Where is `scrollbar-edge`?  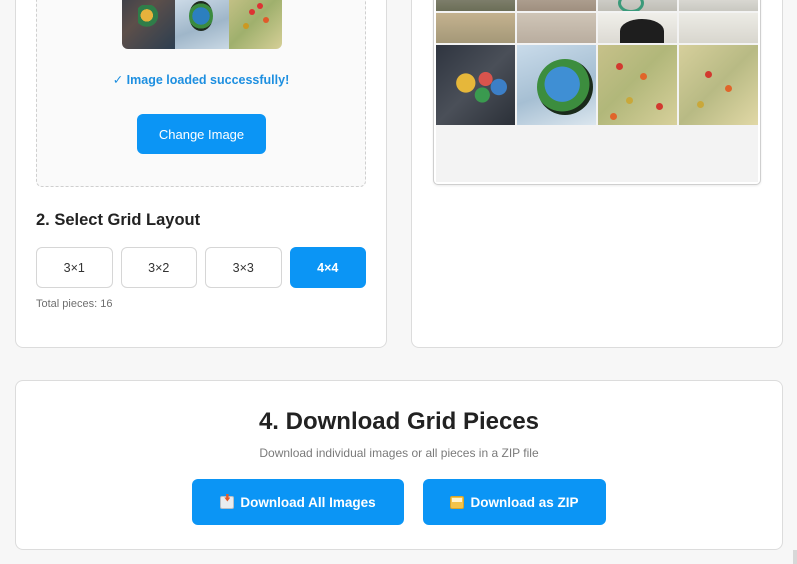 scrollbar-edge is located at coordinates (795, 557).